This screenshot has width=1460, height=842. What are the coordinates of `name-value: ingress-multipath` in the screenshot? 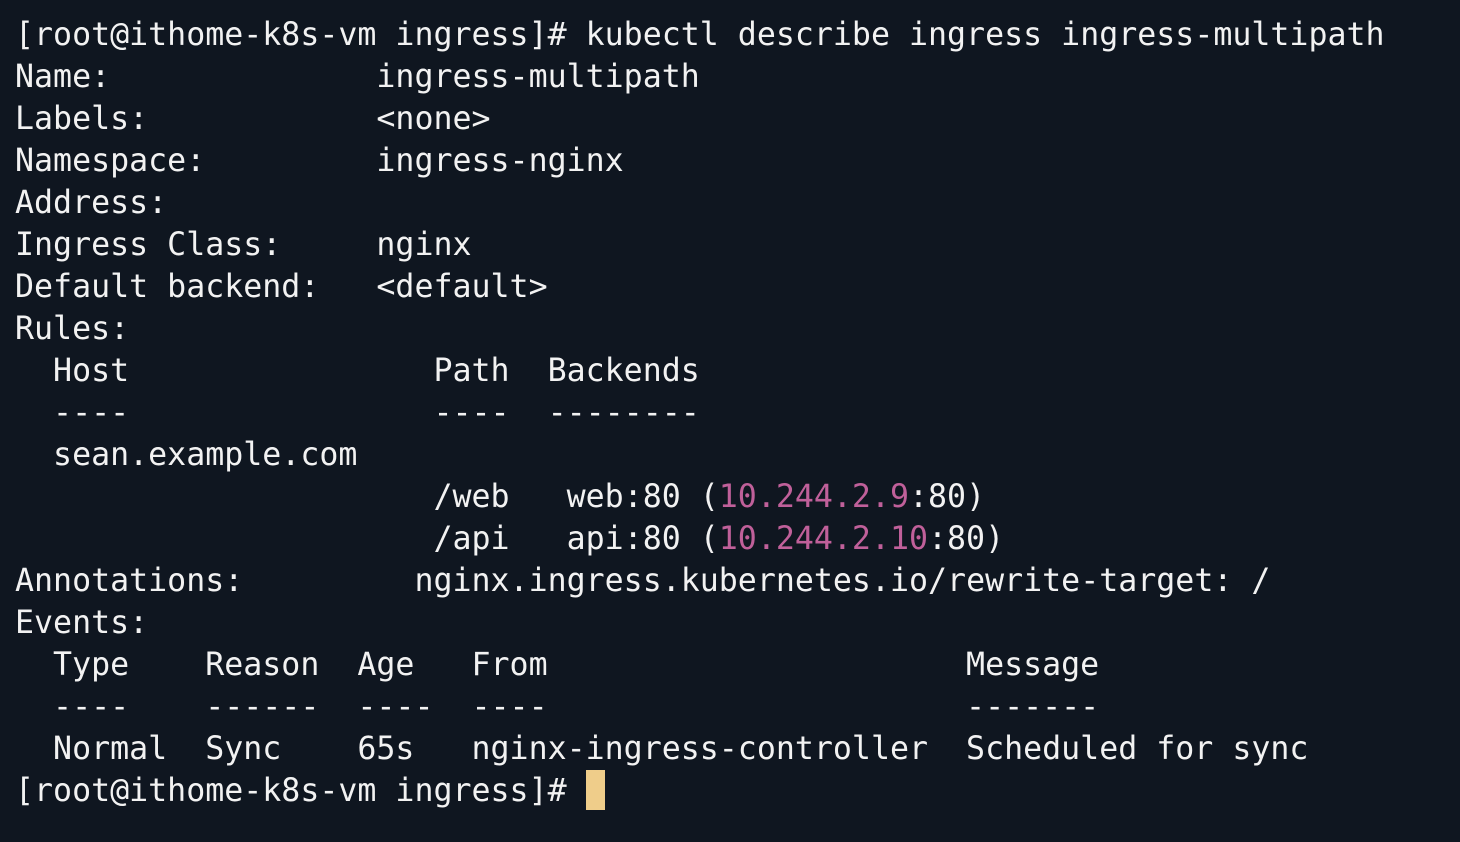 It's located at (538, 77).